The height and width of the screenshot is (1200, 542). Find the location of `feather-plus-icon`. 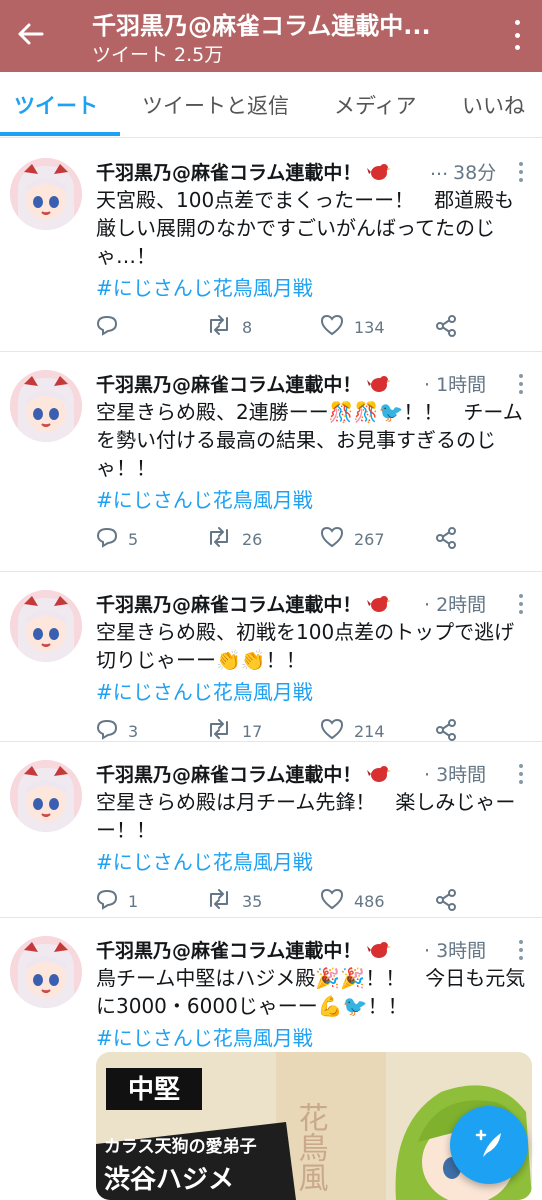

feather-plus-icon is located at coordinates (488, 1143).